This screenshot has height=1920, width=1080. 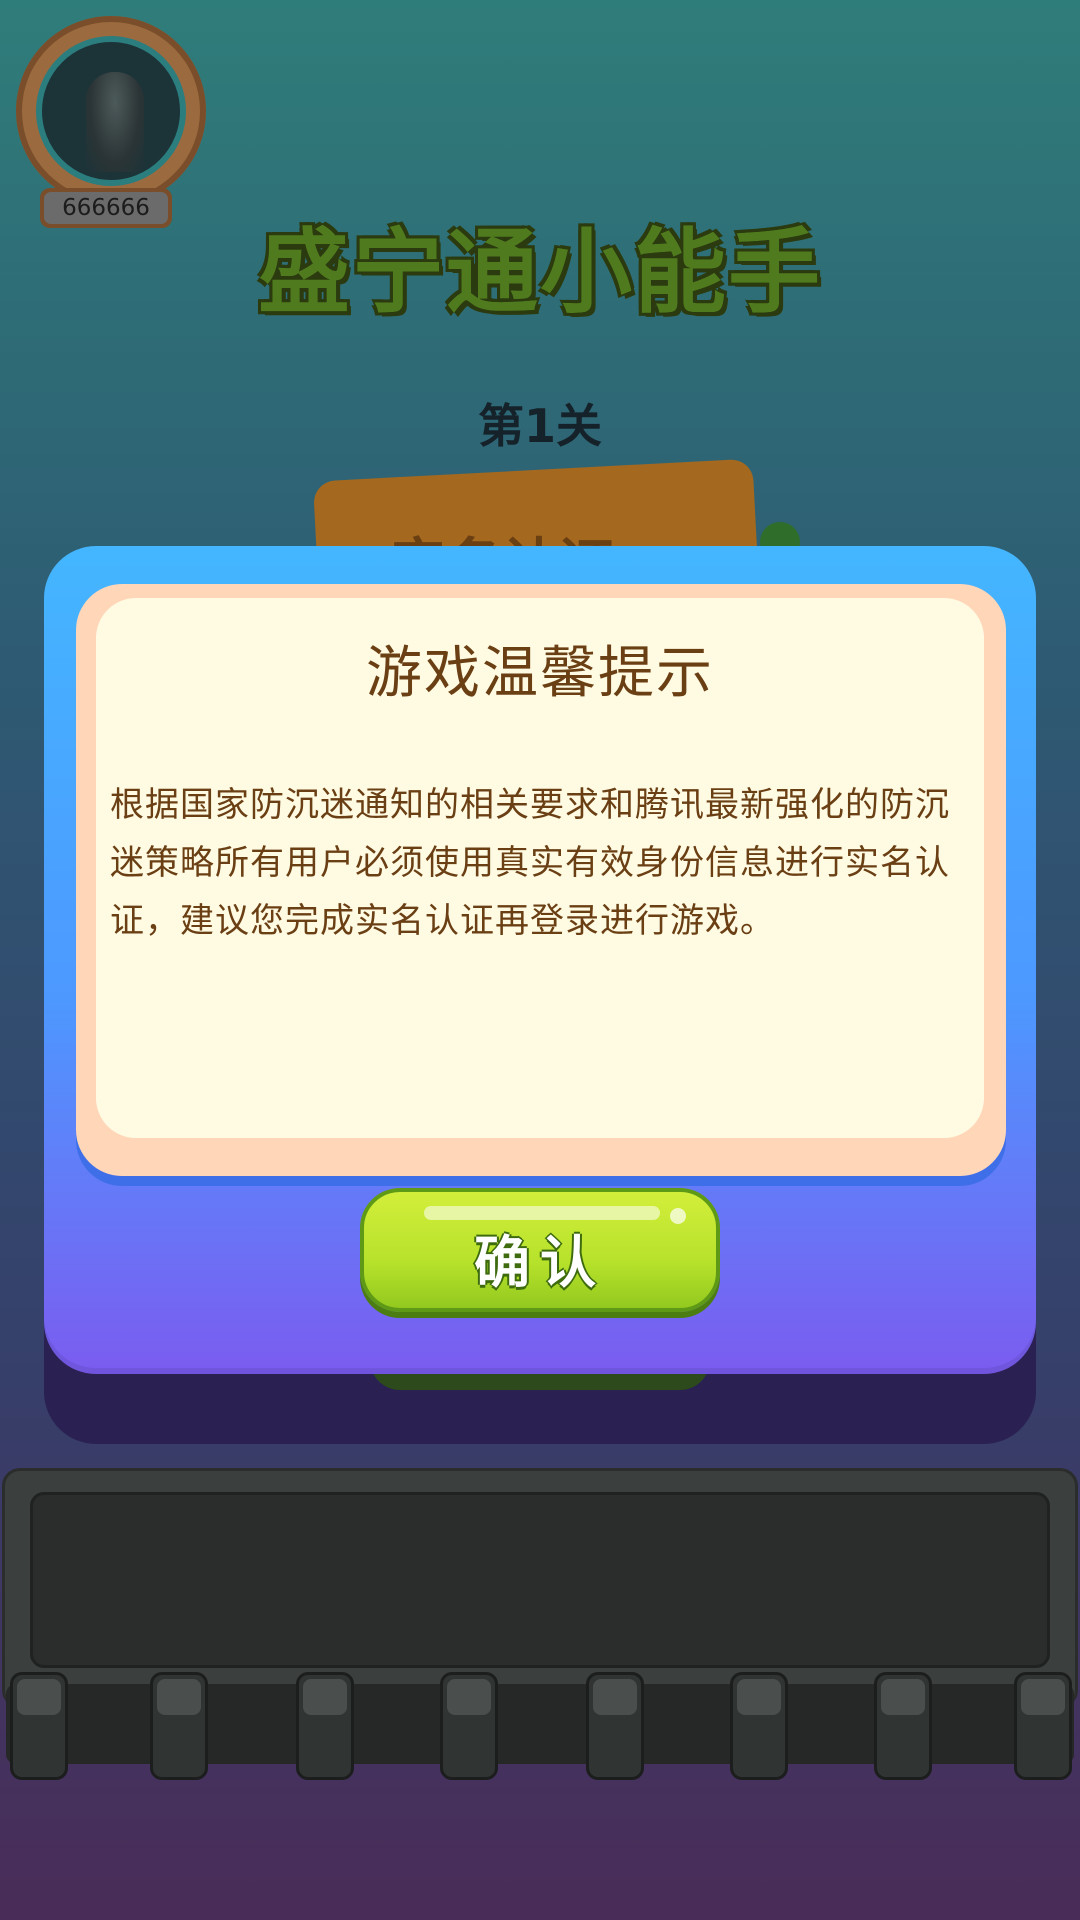 What do you see at coordinates (540, 673) in the screenshot?
I see `dialog-title: 游戏温馨提示` at bounding box center [540, 673].